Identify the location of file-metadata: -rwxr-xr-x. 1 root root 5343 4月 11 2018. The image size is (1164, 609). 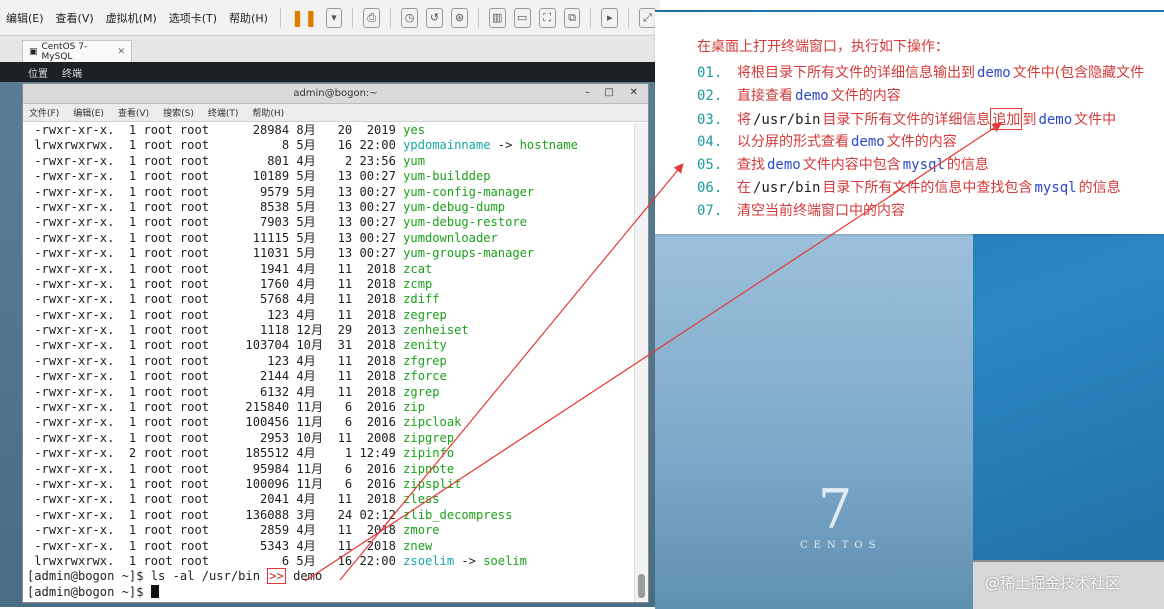
(215, 545).